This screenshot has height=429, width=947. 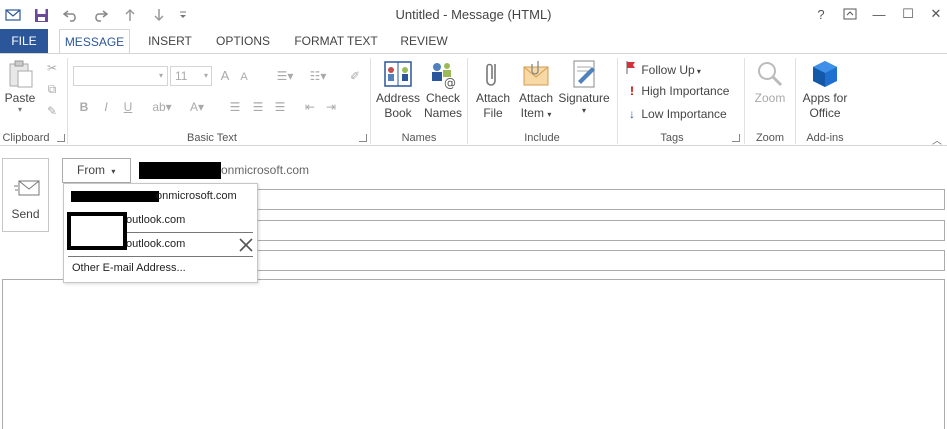 I want to click on cut-icon: ✂, so click(x=52, y=68).